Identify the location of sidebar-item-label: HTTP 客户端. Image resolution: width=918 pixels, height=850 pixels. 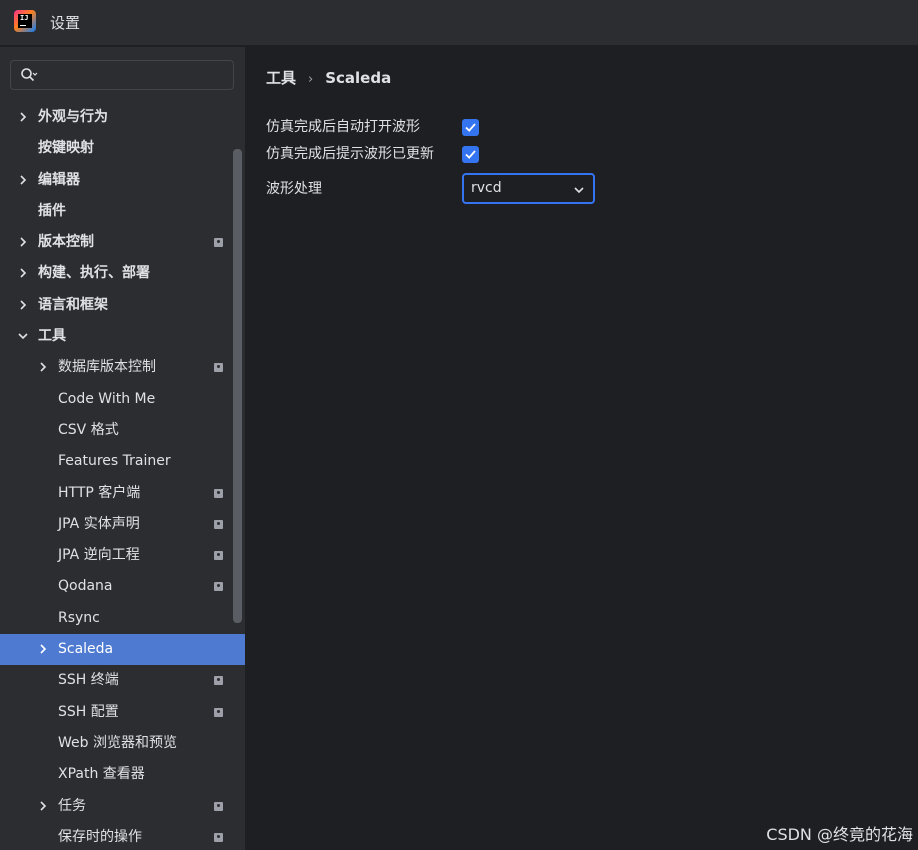
(99, 492).